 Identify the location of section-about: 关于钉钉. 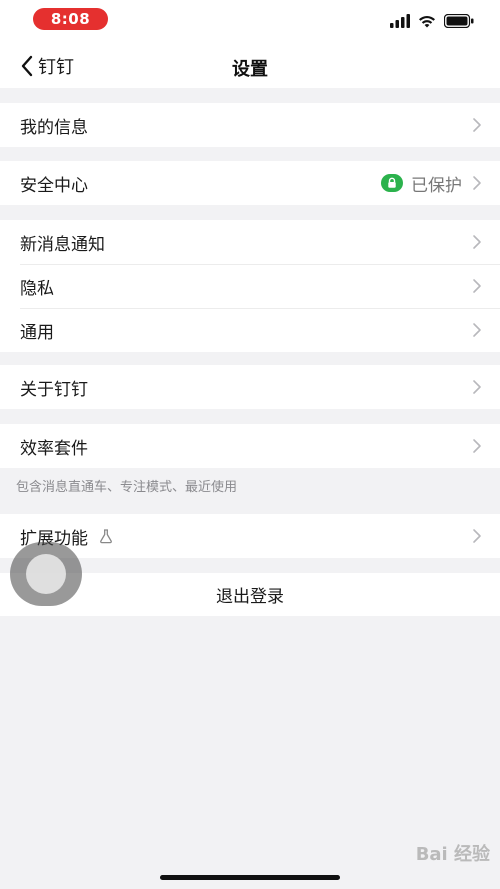
(250, 387).